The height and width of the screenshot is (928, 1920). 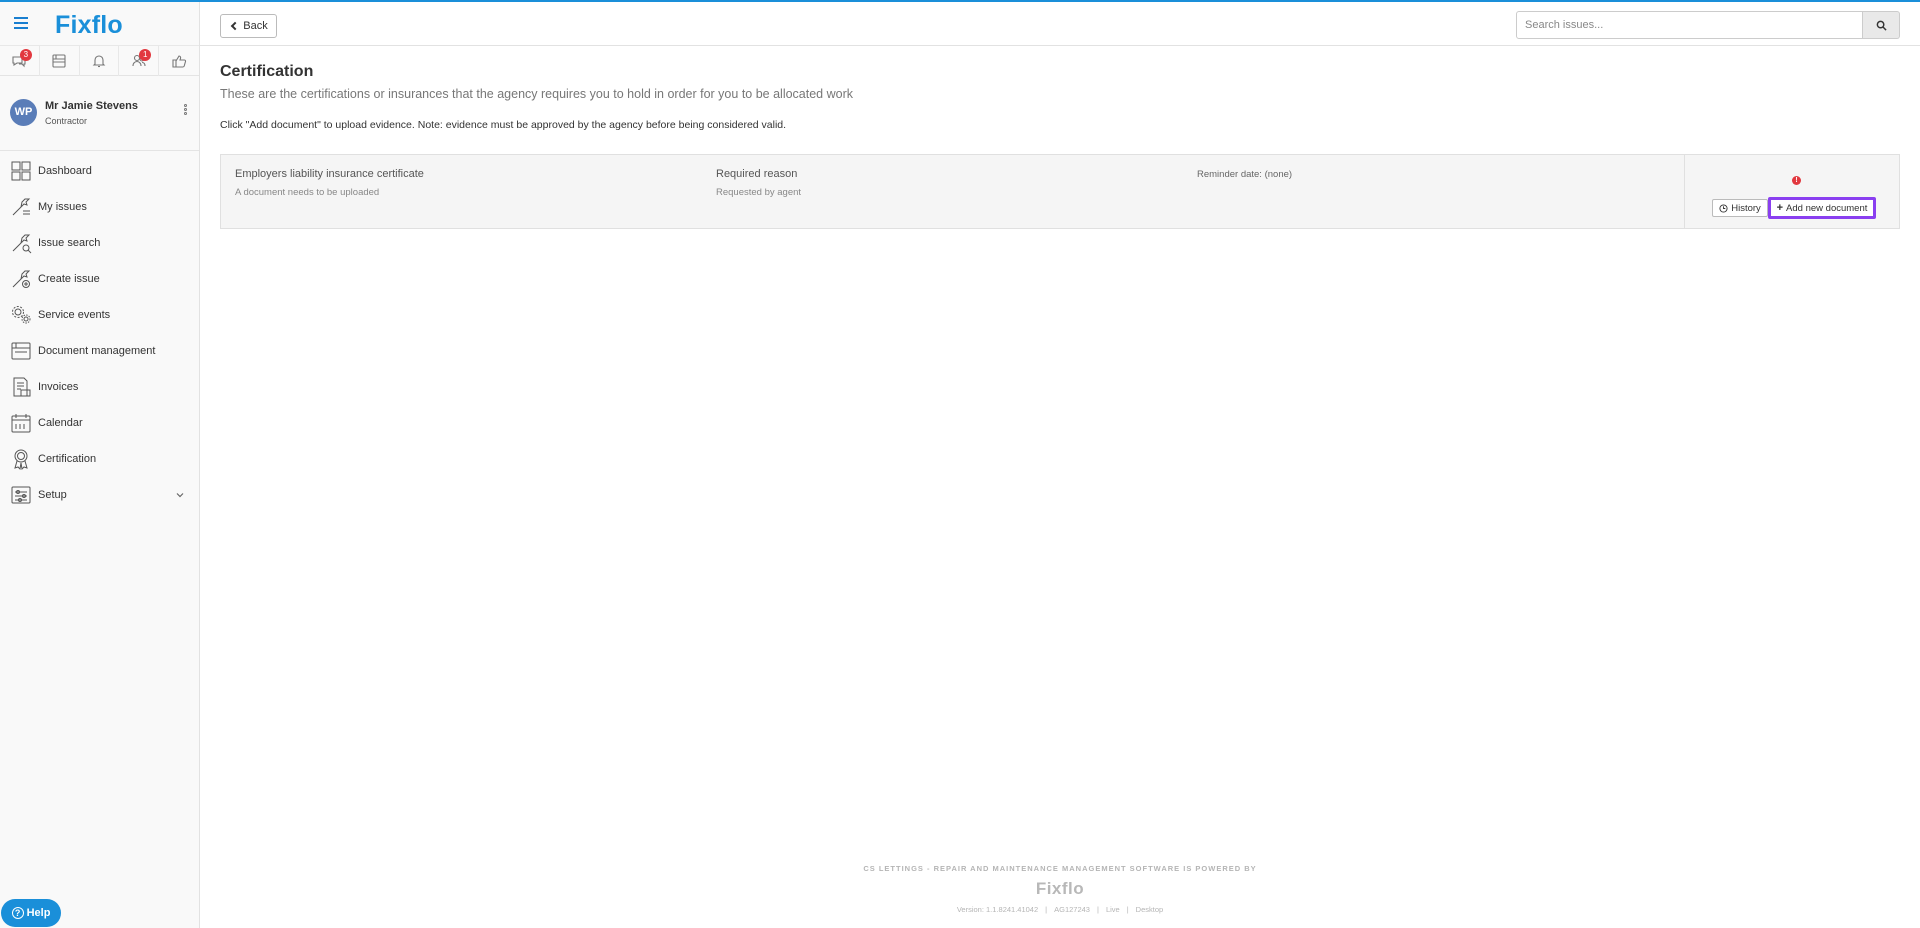 What do you see at coordinates (21, 23) in the screenshot?
I see `hamburger-menu-icon` at bounding box center [21, 23].